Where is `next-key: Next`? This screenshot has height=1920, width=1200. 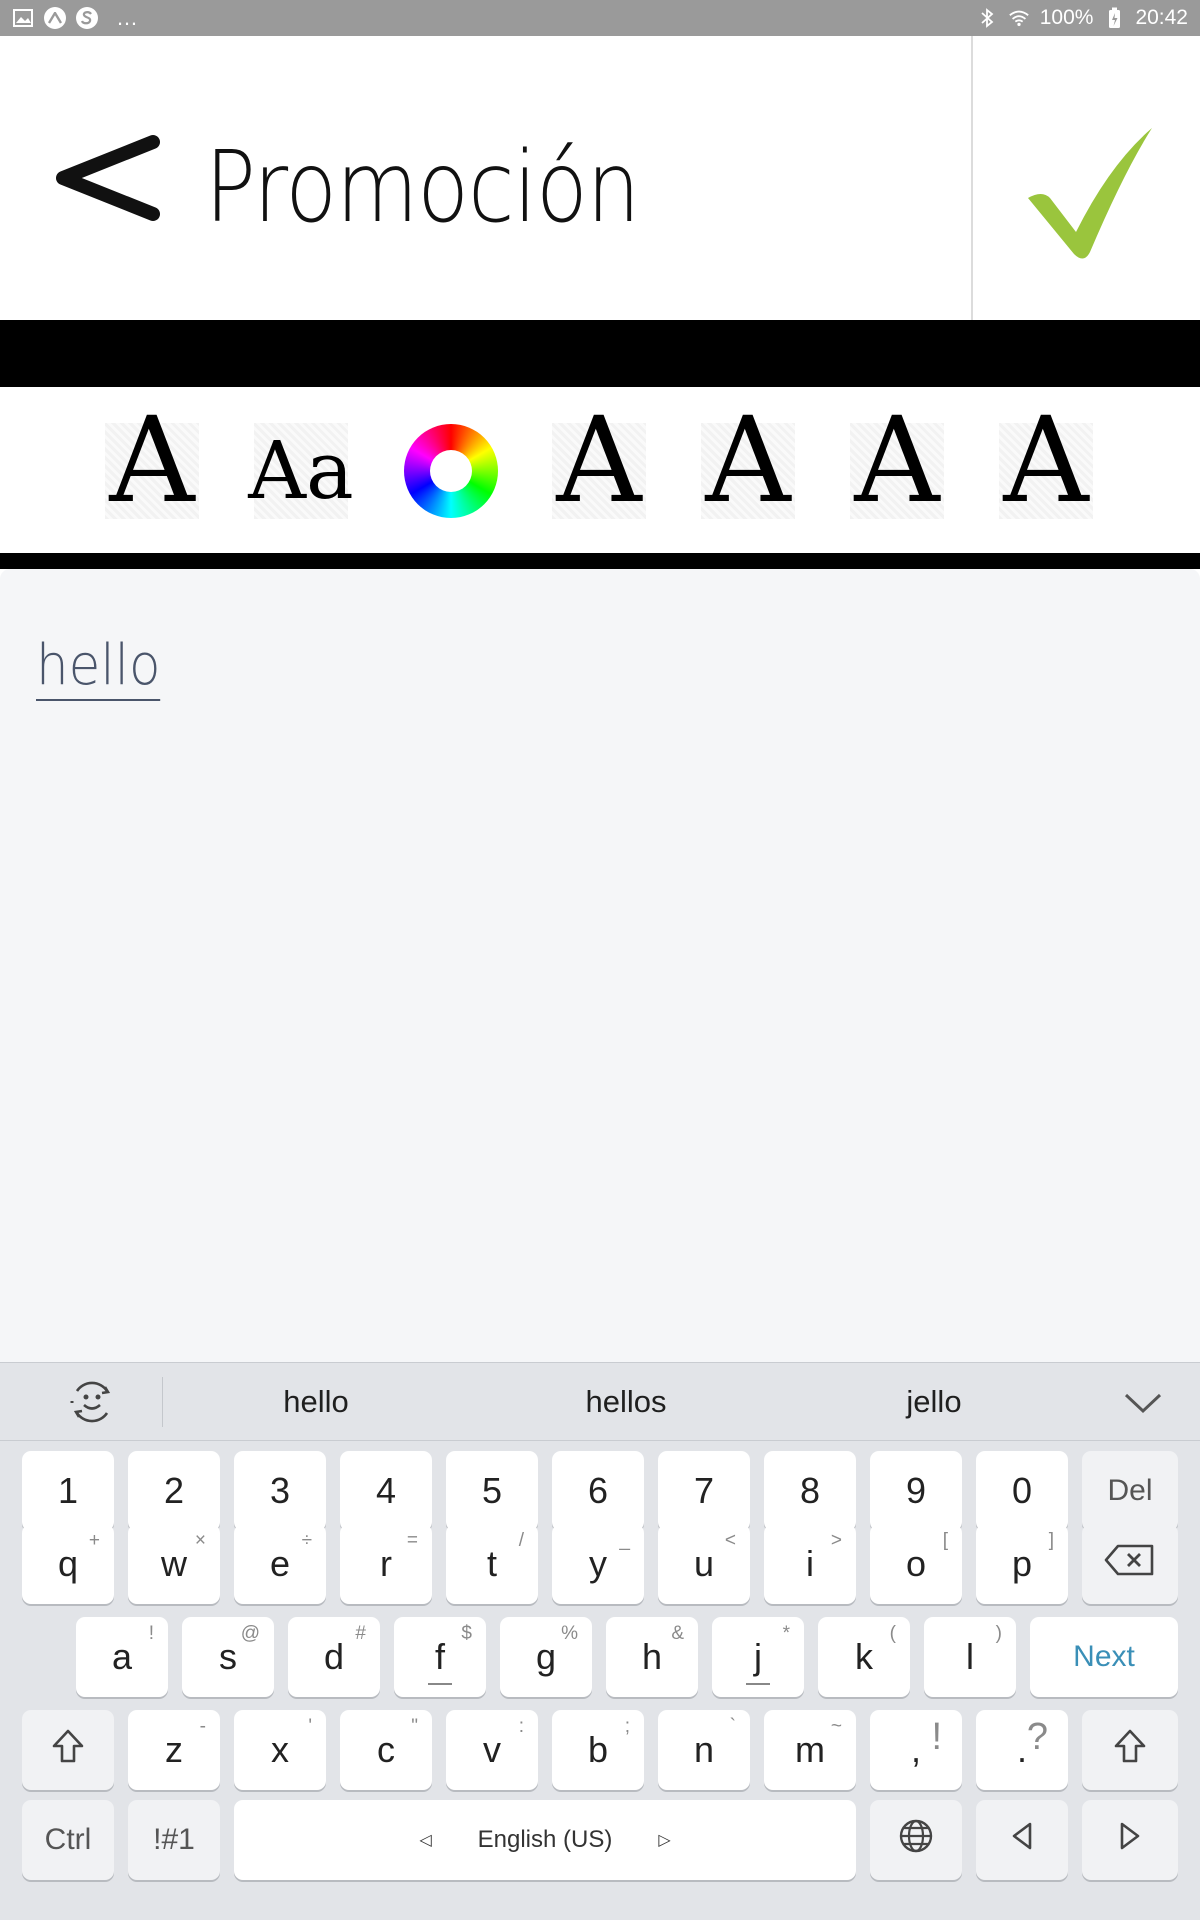
next-key: Next is located at coordinates (1104, 1657).